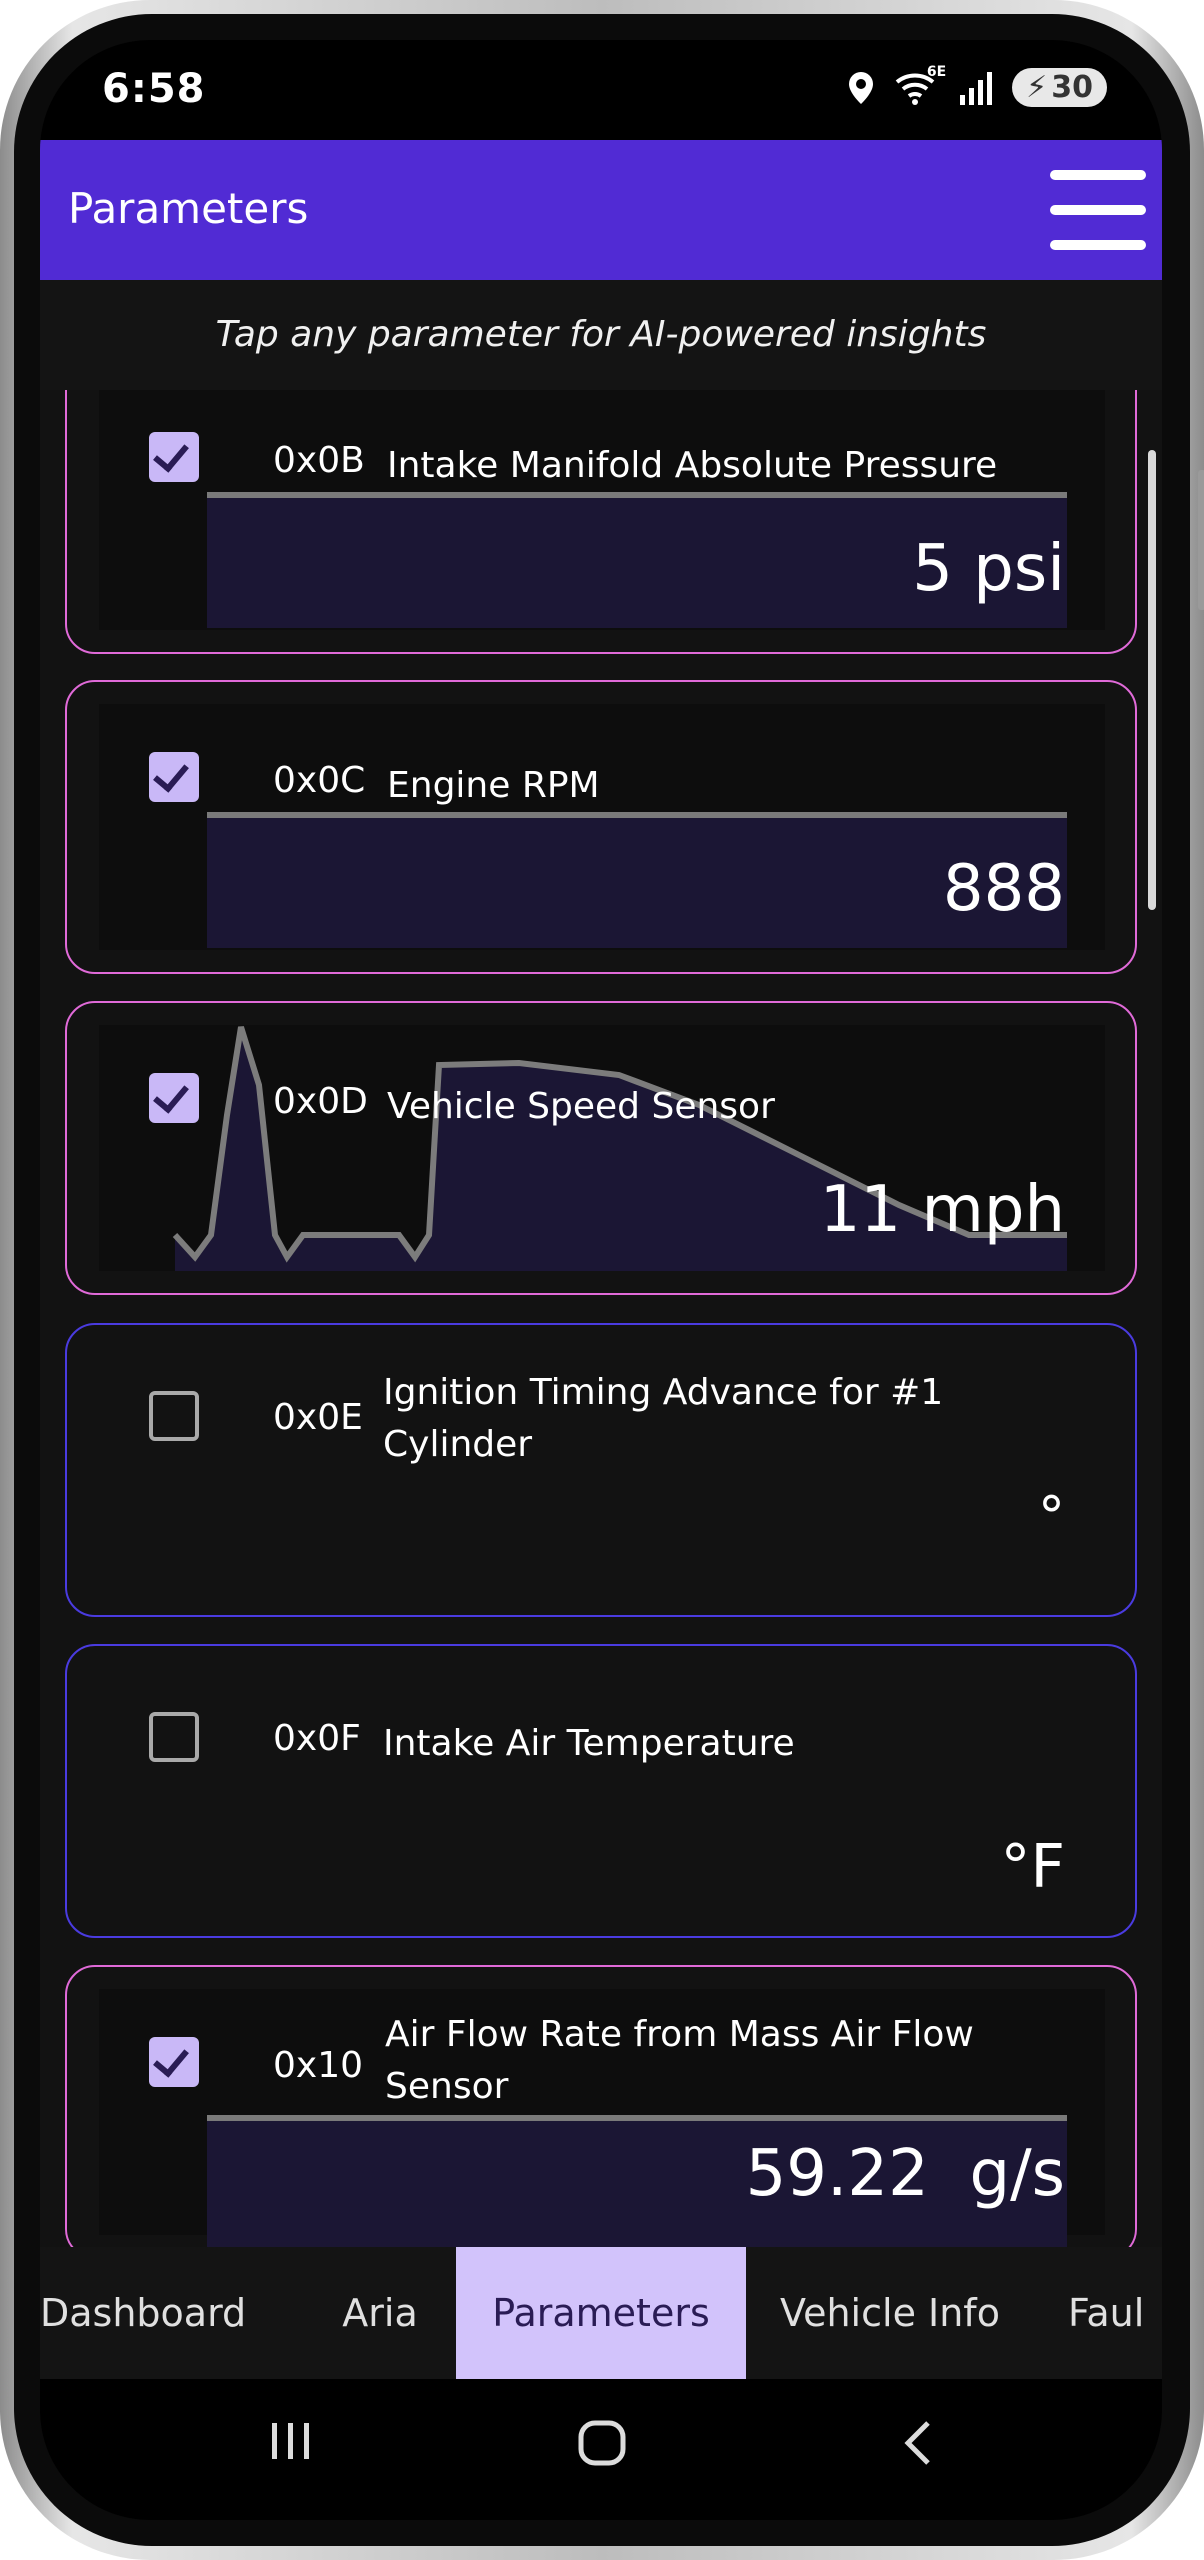  Describe the element at coordinates (319, 460) in the screenshot. I see `parameter-pid: 0x0B` at that location.